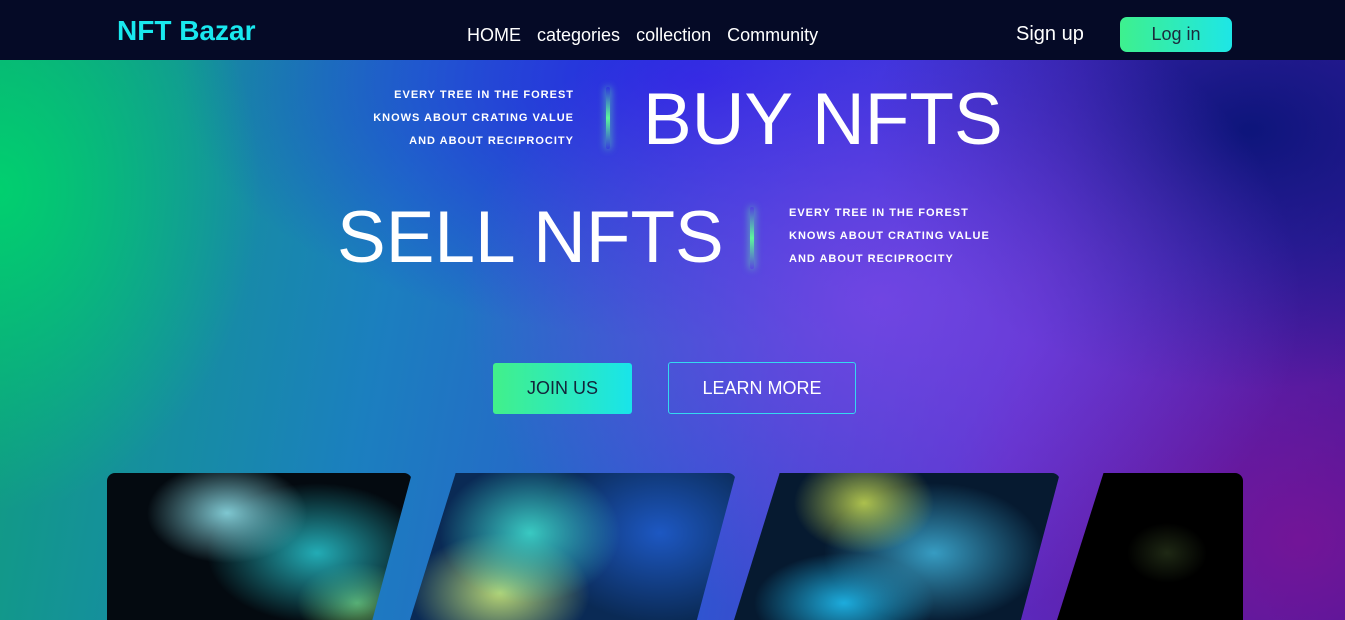 The image size is (1345, 620). What do you see at coordinates (484, 95) in the screenshot?
I see `buy-tagline-line-1: EVERY TREE IN THE FOREST` at bounding box center [484, 95].